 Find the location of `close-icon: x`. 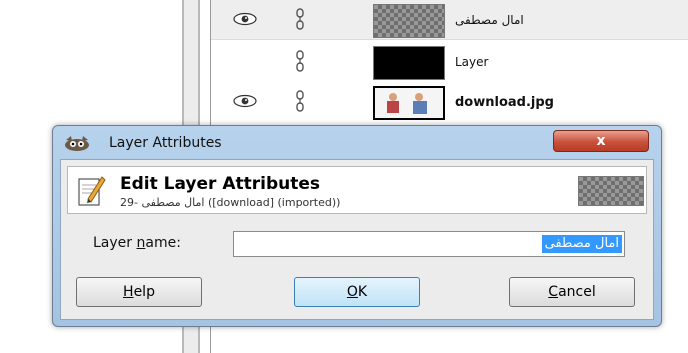

close-icon: x is located at coordinates (601, 141).